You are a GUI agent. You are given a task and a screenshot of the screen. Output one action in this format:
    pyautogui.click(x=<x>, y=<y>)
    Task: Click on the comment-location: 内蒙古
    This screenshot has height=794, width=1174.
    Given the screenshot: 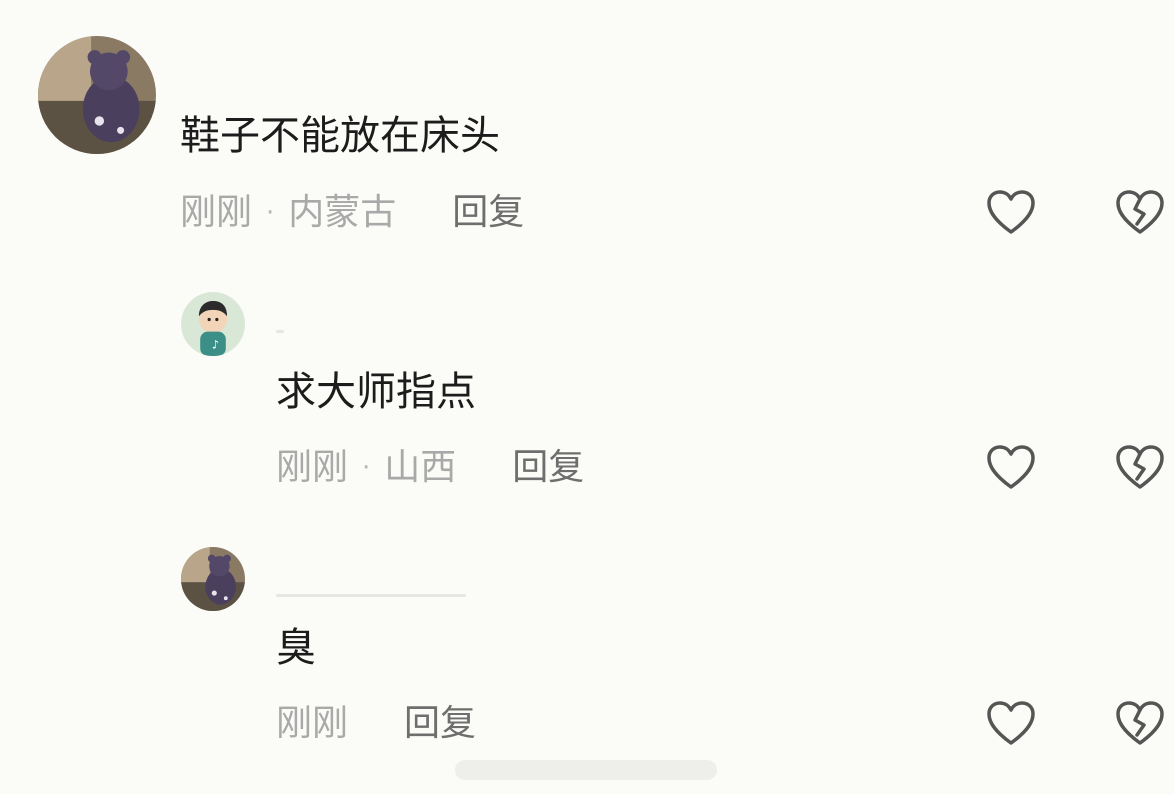 What is the action you would take?
    pyautogui.click(x=342, y=212)
    